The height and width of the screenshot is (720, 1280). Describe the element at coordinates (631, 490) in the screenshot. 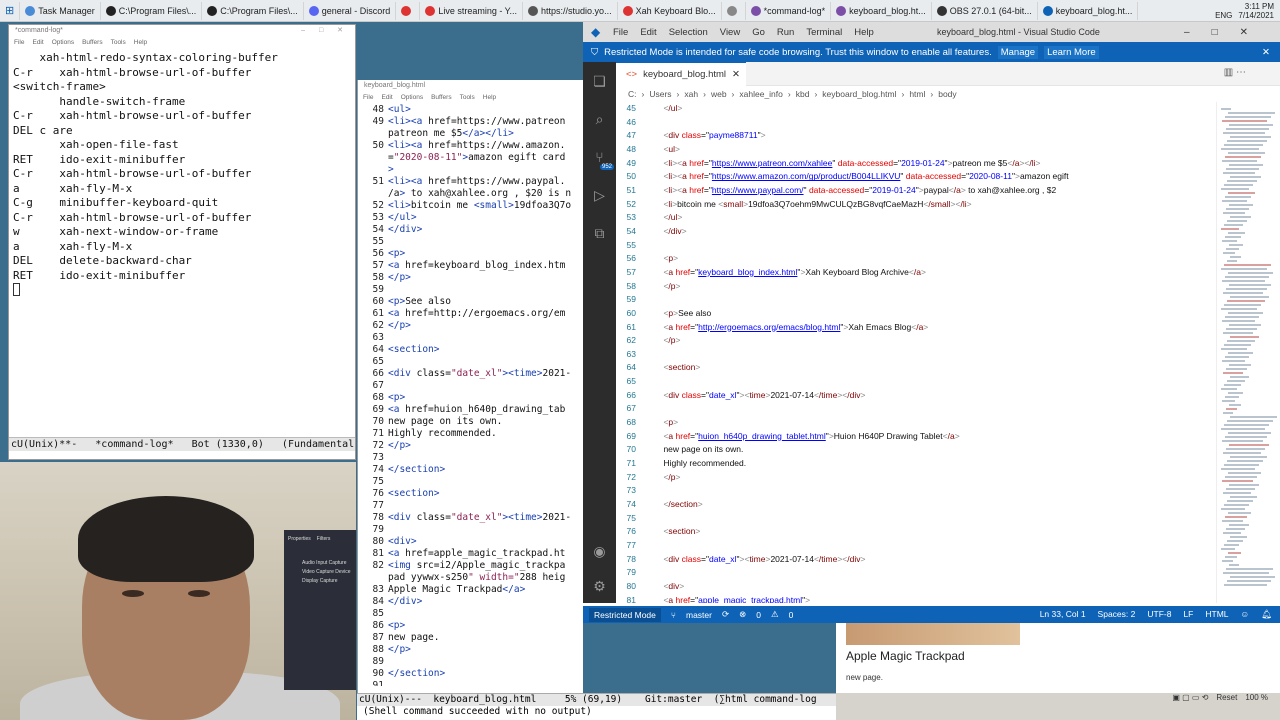

I see `line-number: 73` at that location.